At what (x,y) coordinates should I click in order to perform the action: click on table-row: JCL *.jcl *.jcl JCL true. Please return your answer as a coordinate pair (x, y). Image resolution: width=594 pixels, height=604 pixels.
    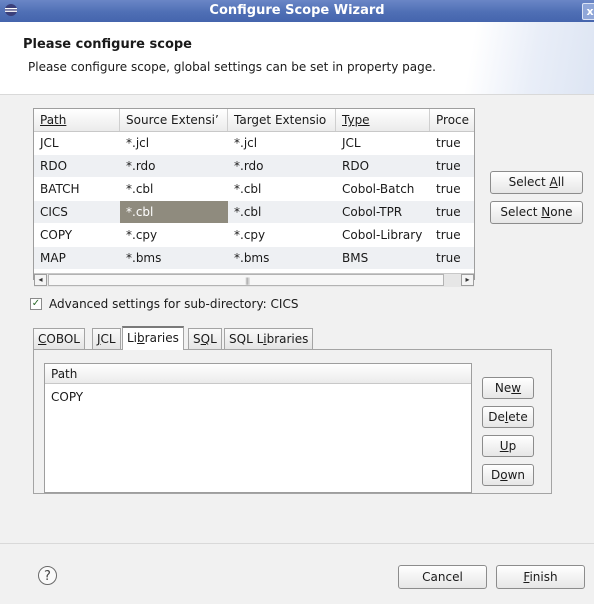
    Looking at the image, I should click on (254, 143).